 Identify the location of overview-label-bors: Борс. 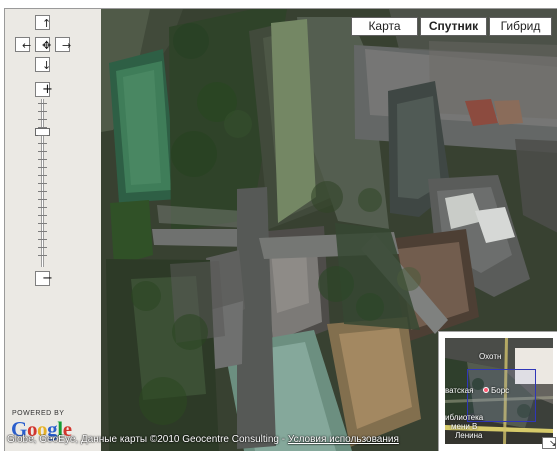
(500, 390).